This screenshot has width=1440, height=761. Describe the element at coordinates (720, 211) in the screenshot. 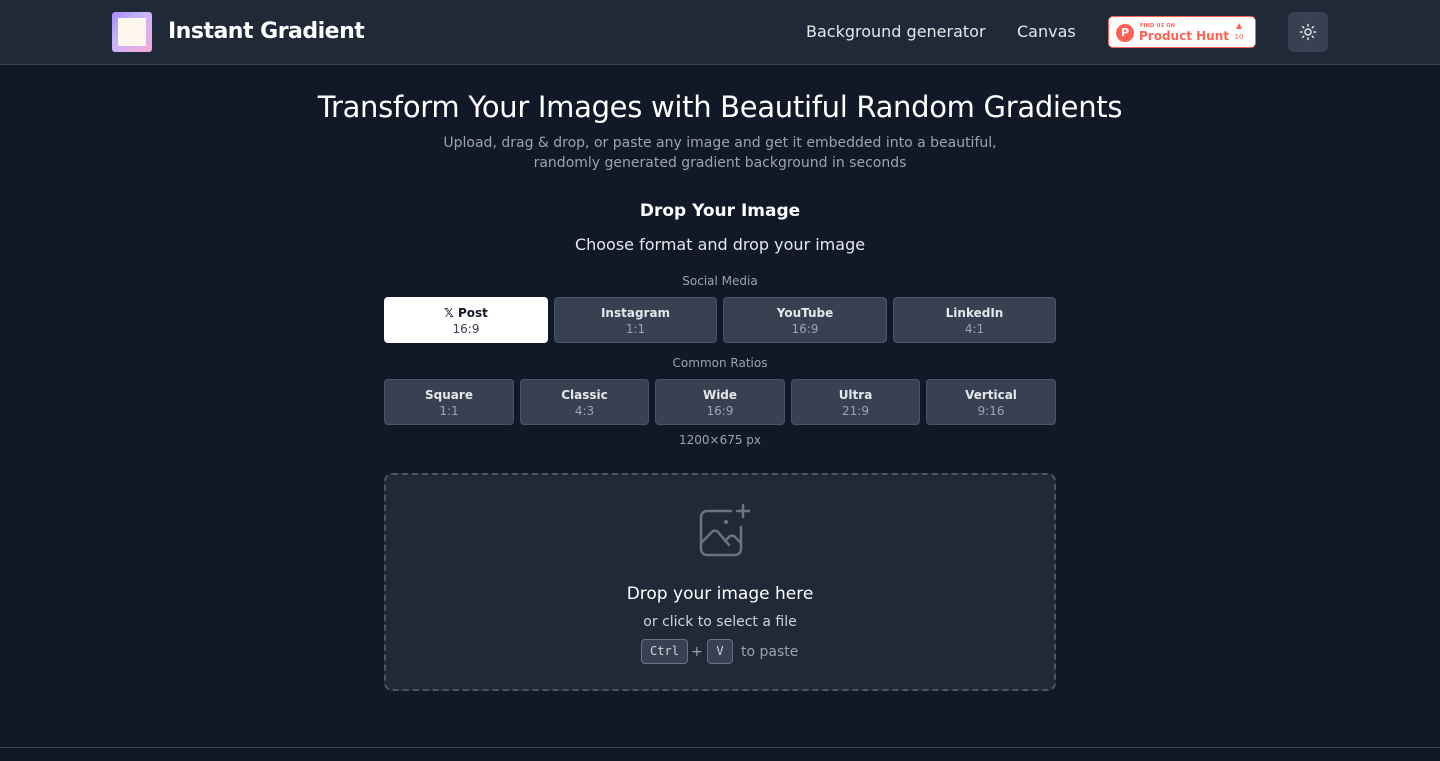

I see `section-title: Drop Your Image` at that location.